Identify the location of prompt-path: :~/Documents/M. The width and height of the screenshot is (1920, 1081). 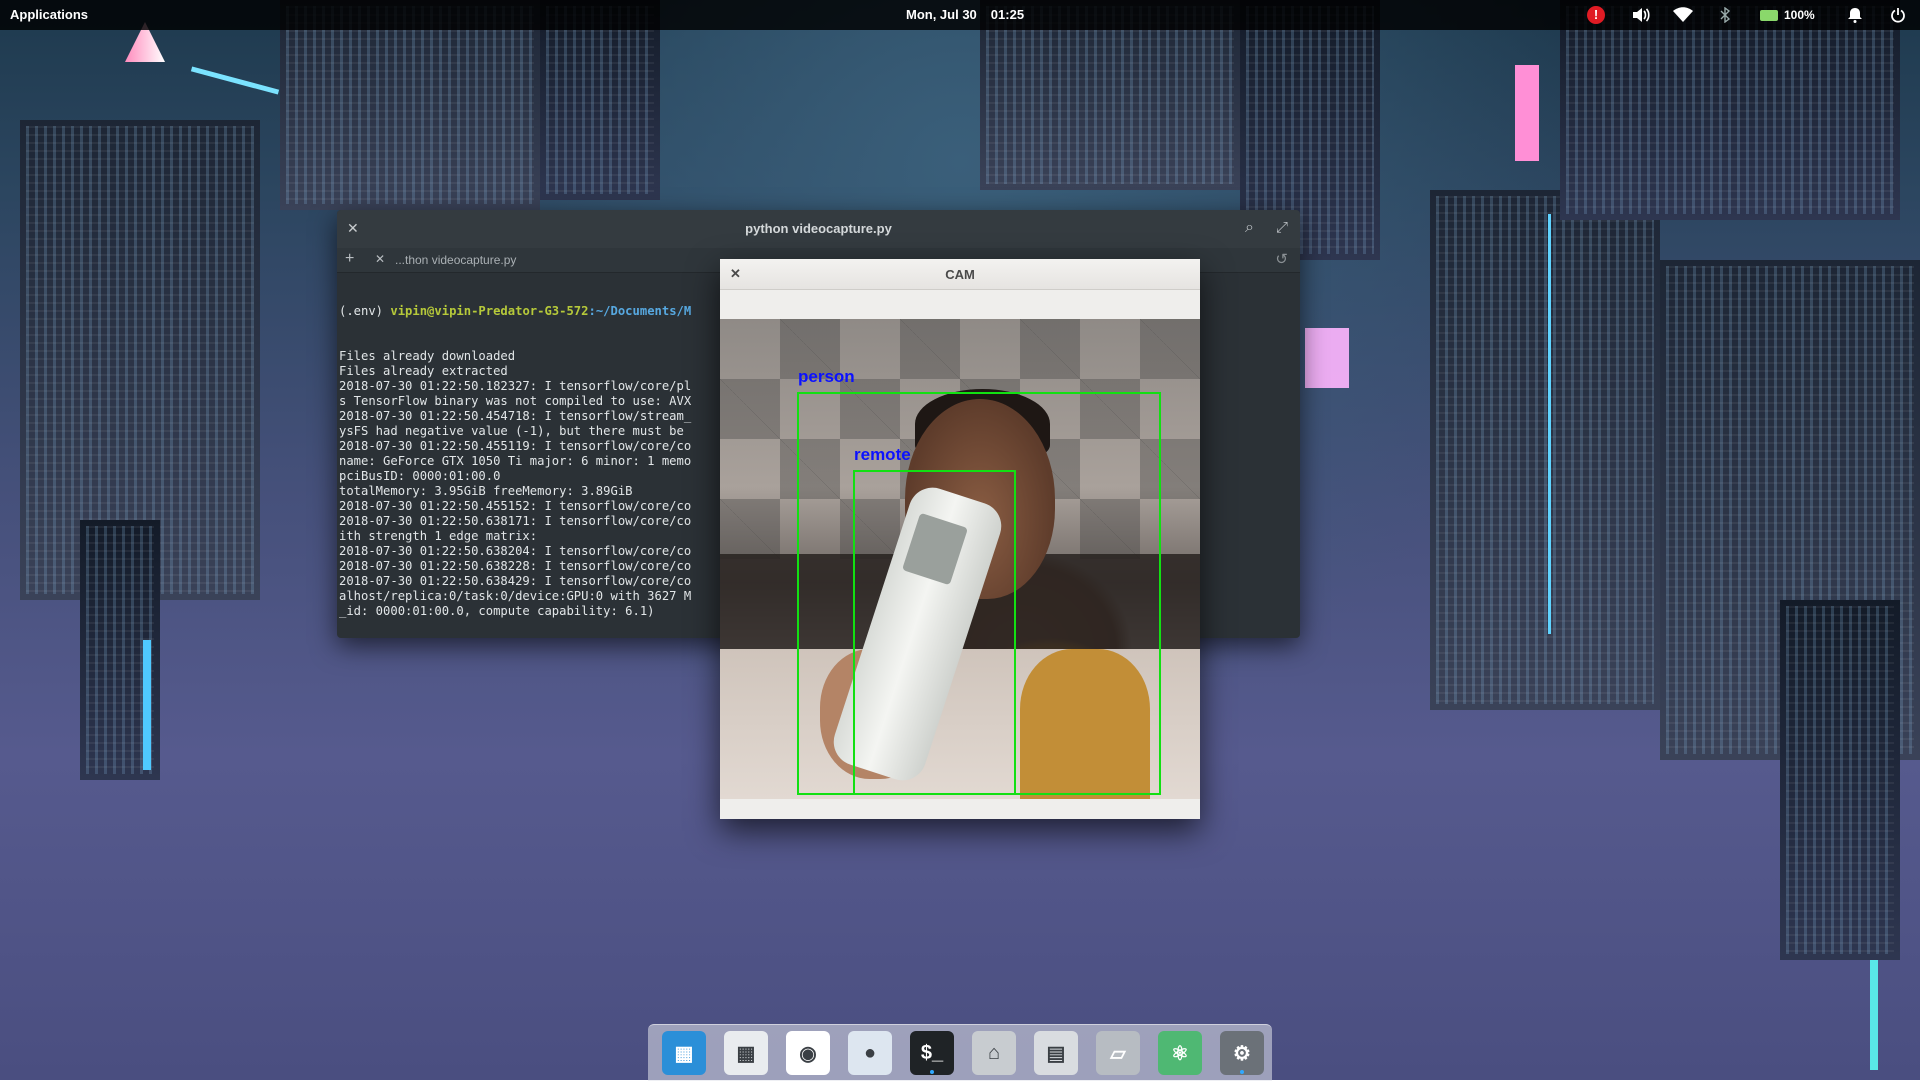
(640, 311).